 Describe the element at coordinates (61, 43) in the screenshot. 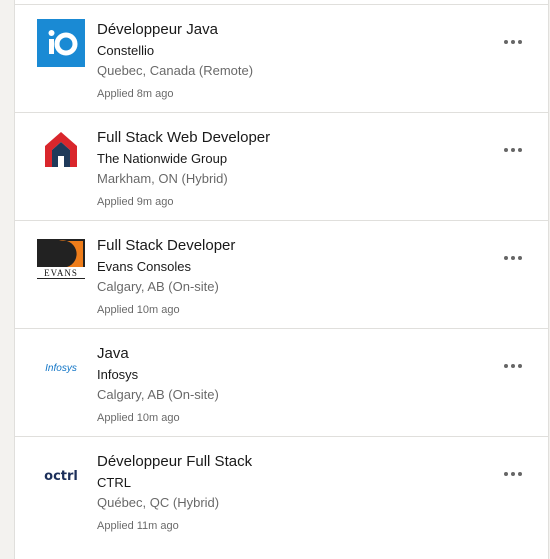

I see `constellio-logo` at that location.